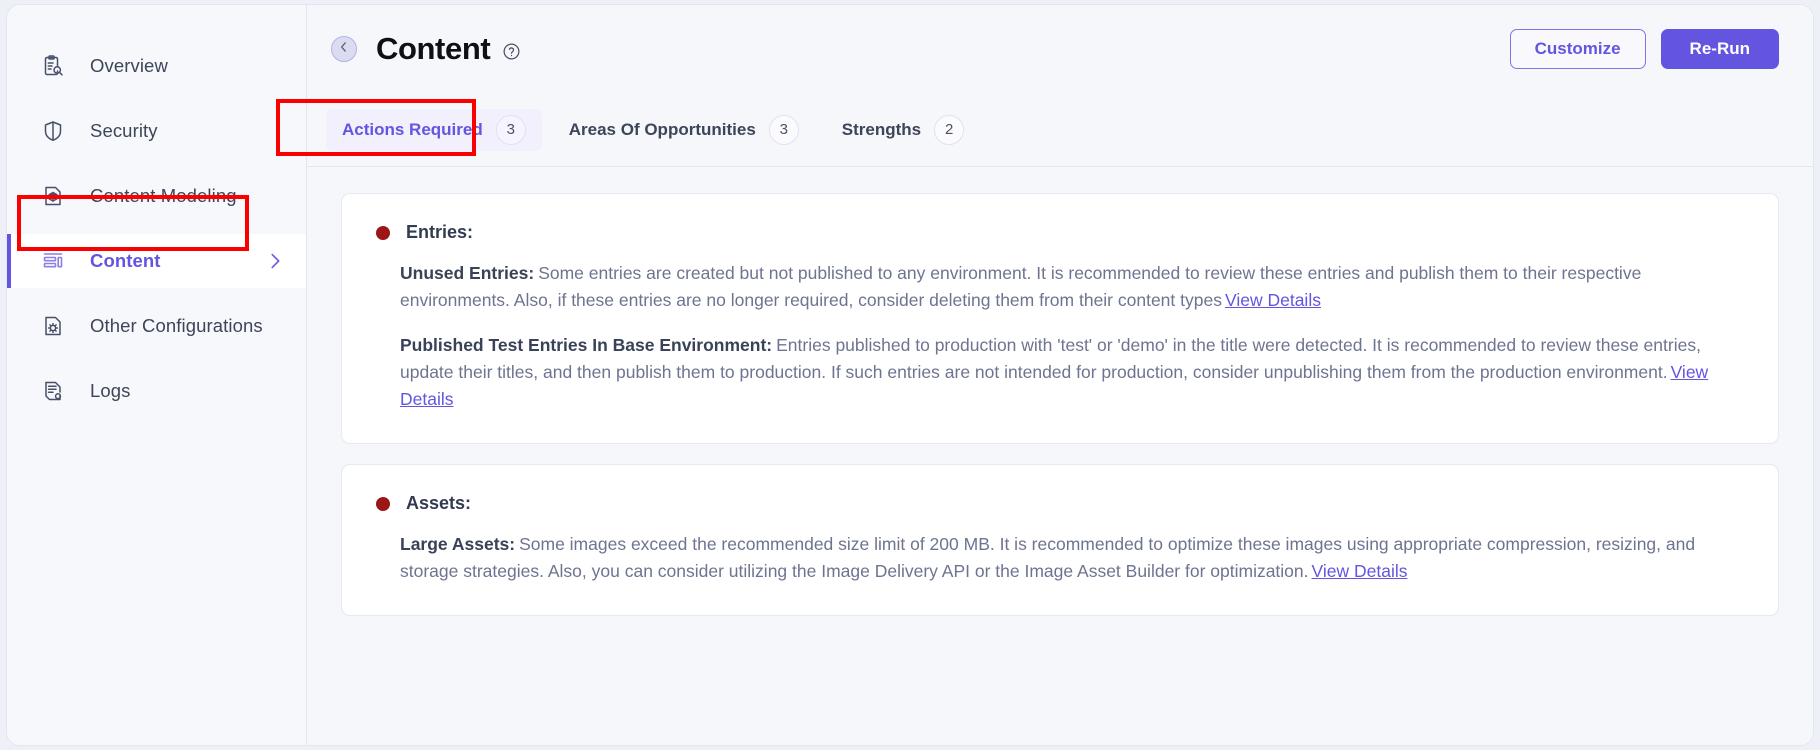 Image resolution: width=1820 pixels, height=750 pixels. I want to click on content-list-icon, so click(53, 261).